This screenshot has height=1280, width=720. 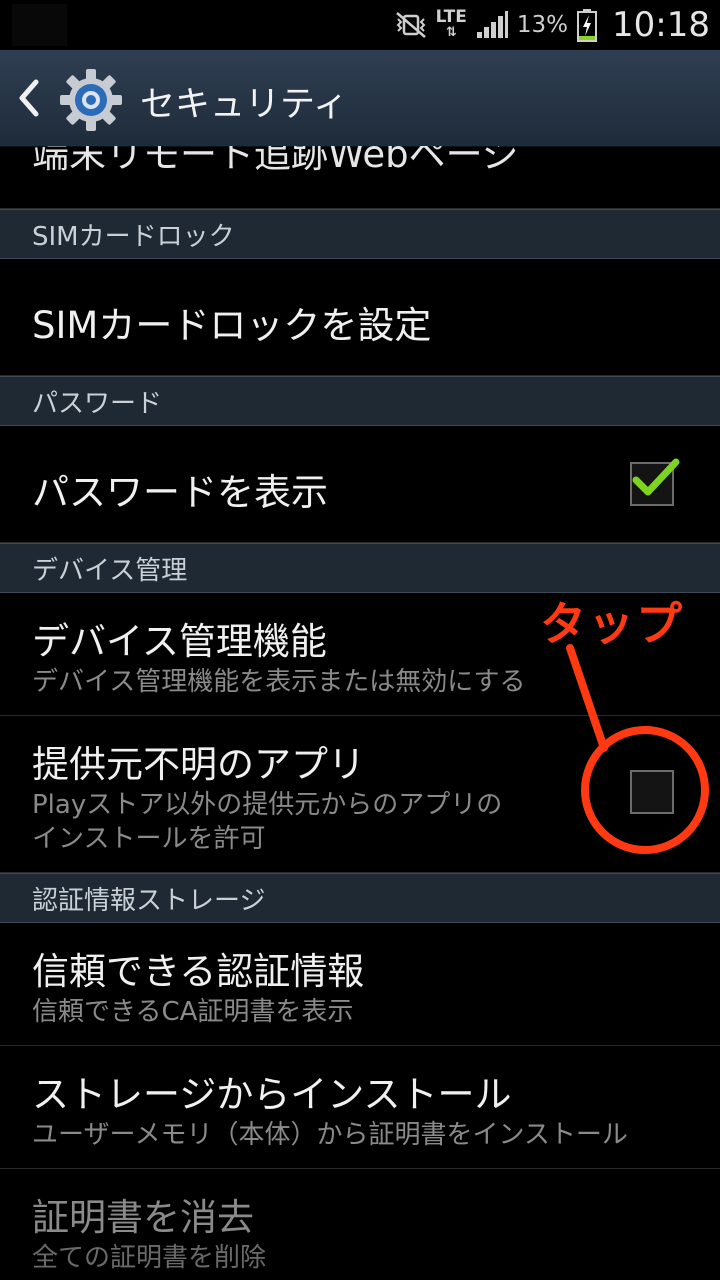 What do you see at coordinates (656, 477) in the screenshot?
I see `checkmark-icon` at bounding box center [656, 477].